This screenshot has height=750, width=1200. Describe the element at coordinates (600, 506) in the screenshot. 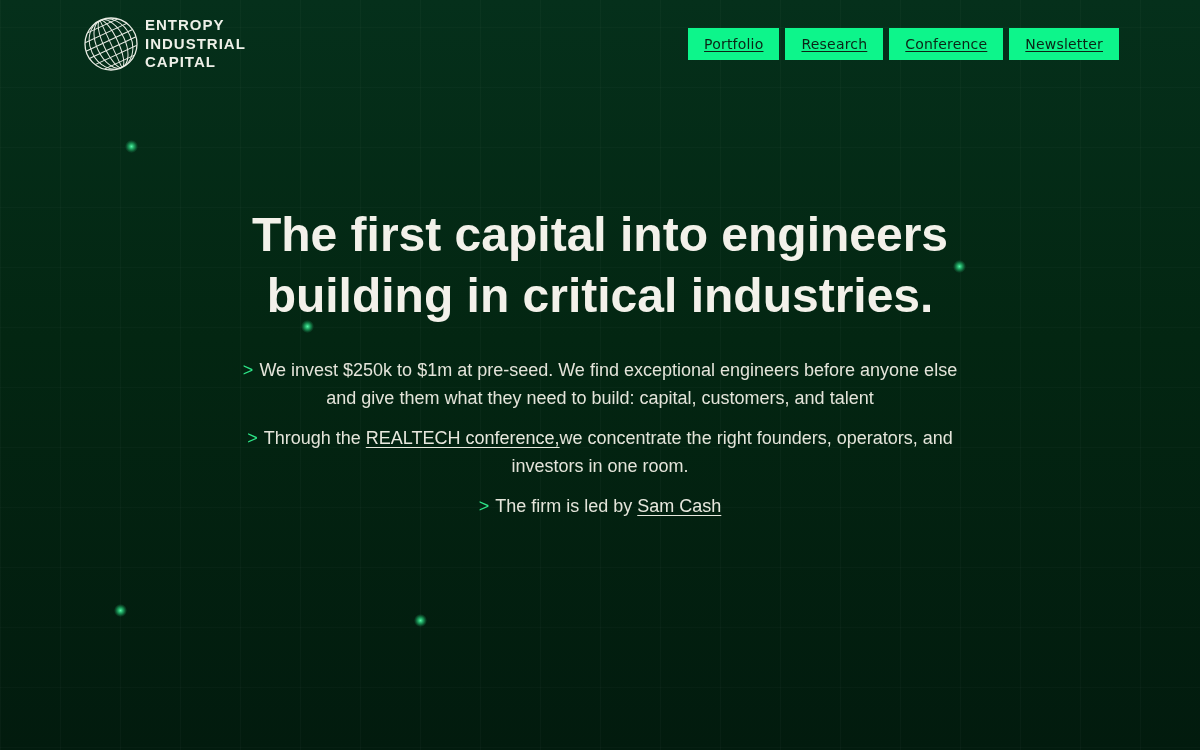

I see `intro-paragraph: > The firm is led by Sam Cash` at that location.